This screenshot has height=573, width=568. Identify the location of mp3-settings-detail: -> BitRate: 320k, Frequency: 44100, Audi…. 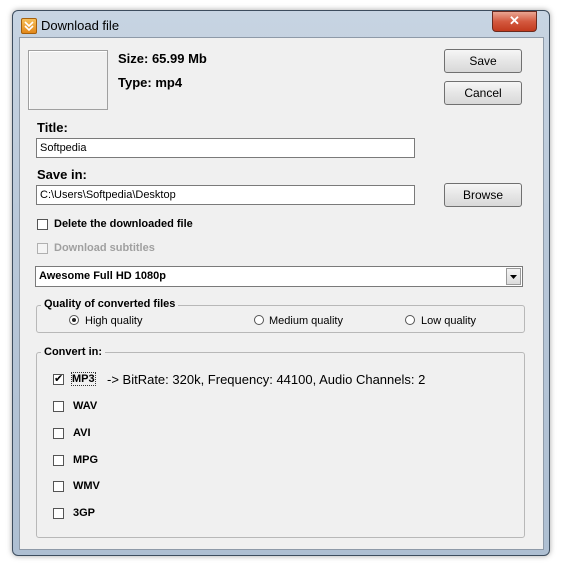
(266, 379).